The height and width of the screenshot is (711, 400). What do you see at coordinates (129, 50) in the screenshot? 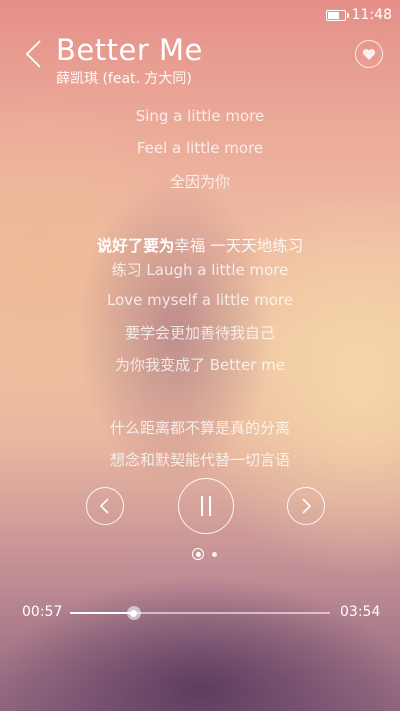
I see `song-title: Better Me` at bounding box center [129, 50].